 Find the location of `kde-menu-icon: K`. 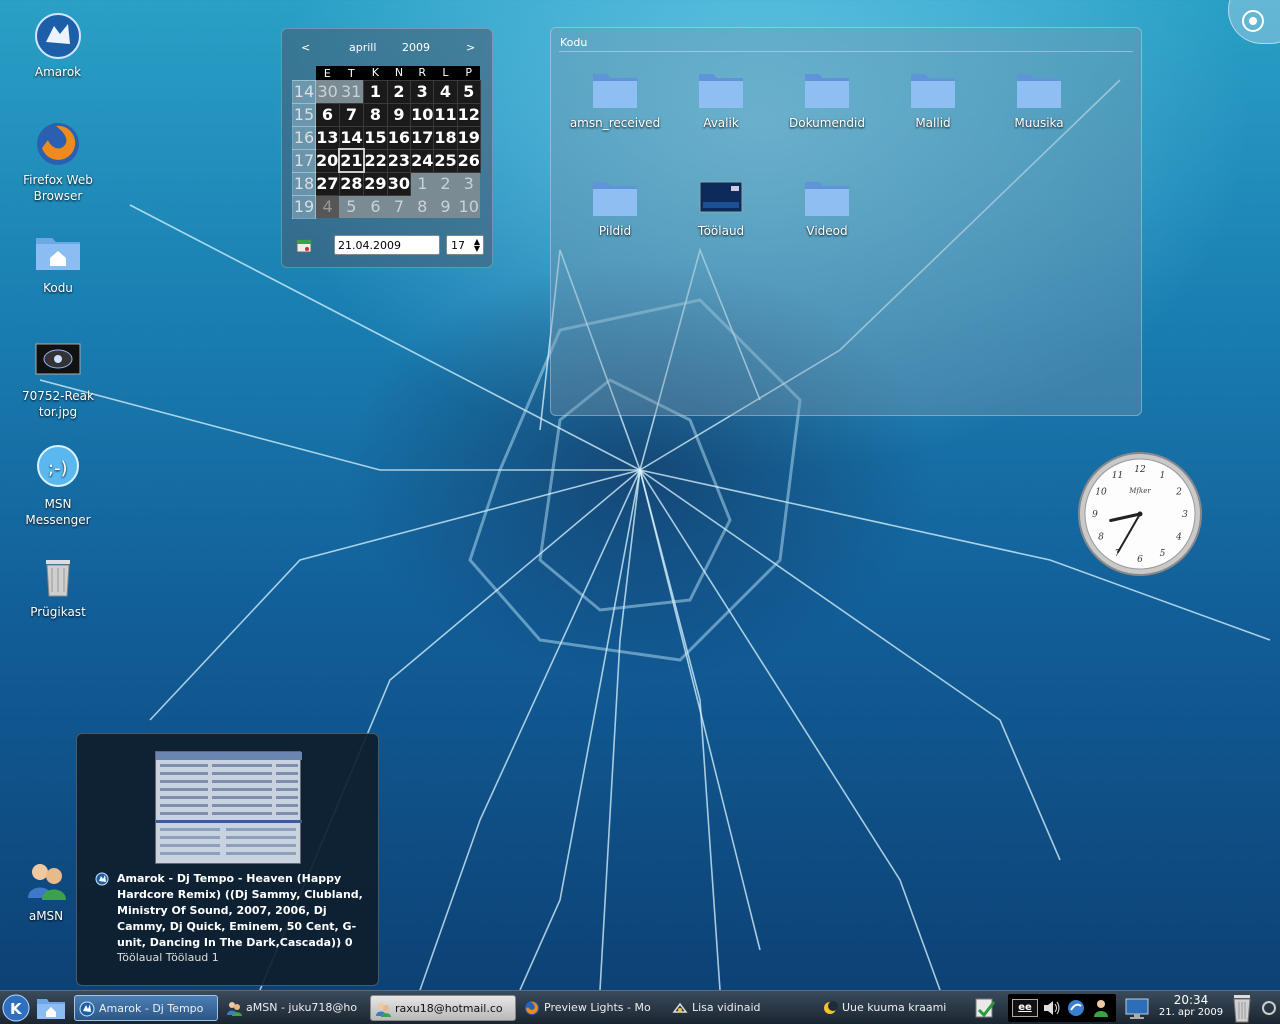

kde-menu-icon: K is located at coordinates (16, 1008).